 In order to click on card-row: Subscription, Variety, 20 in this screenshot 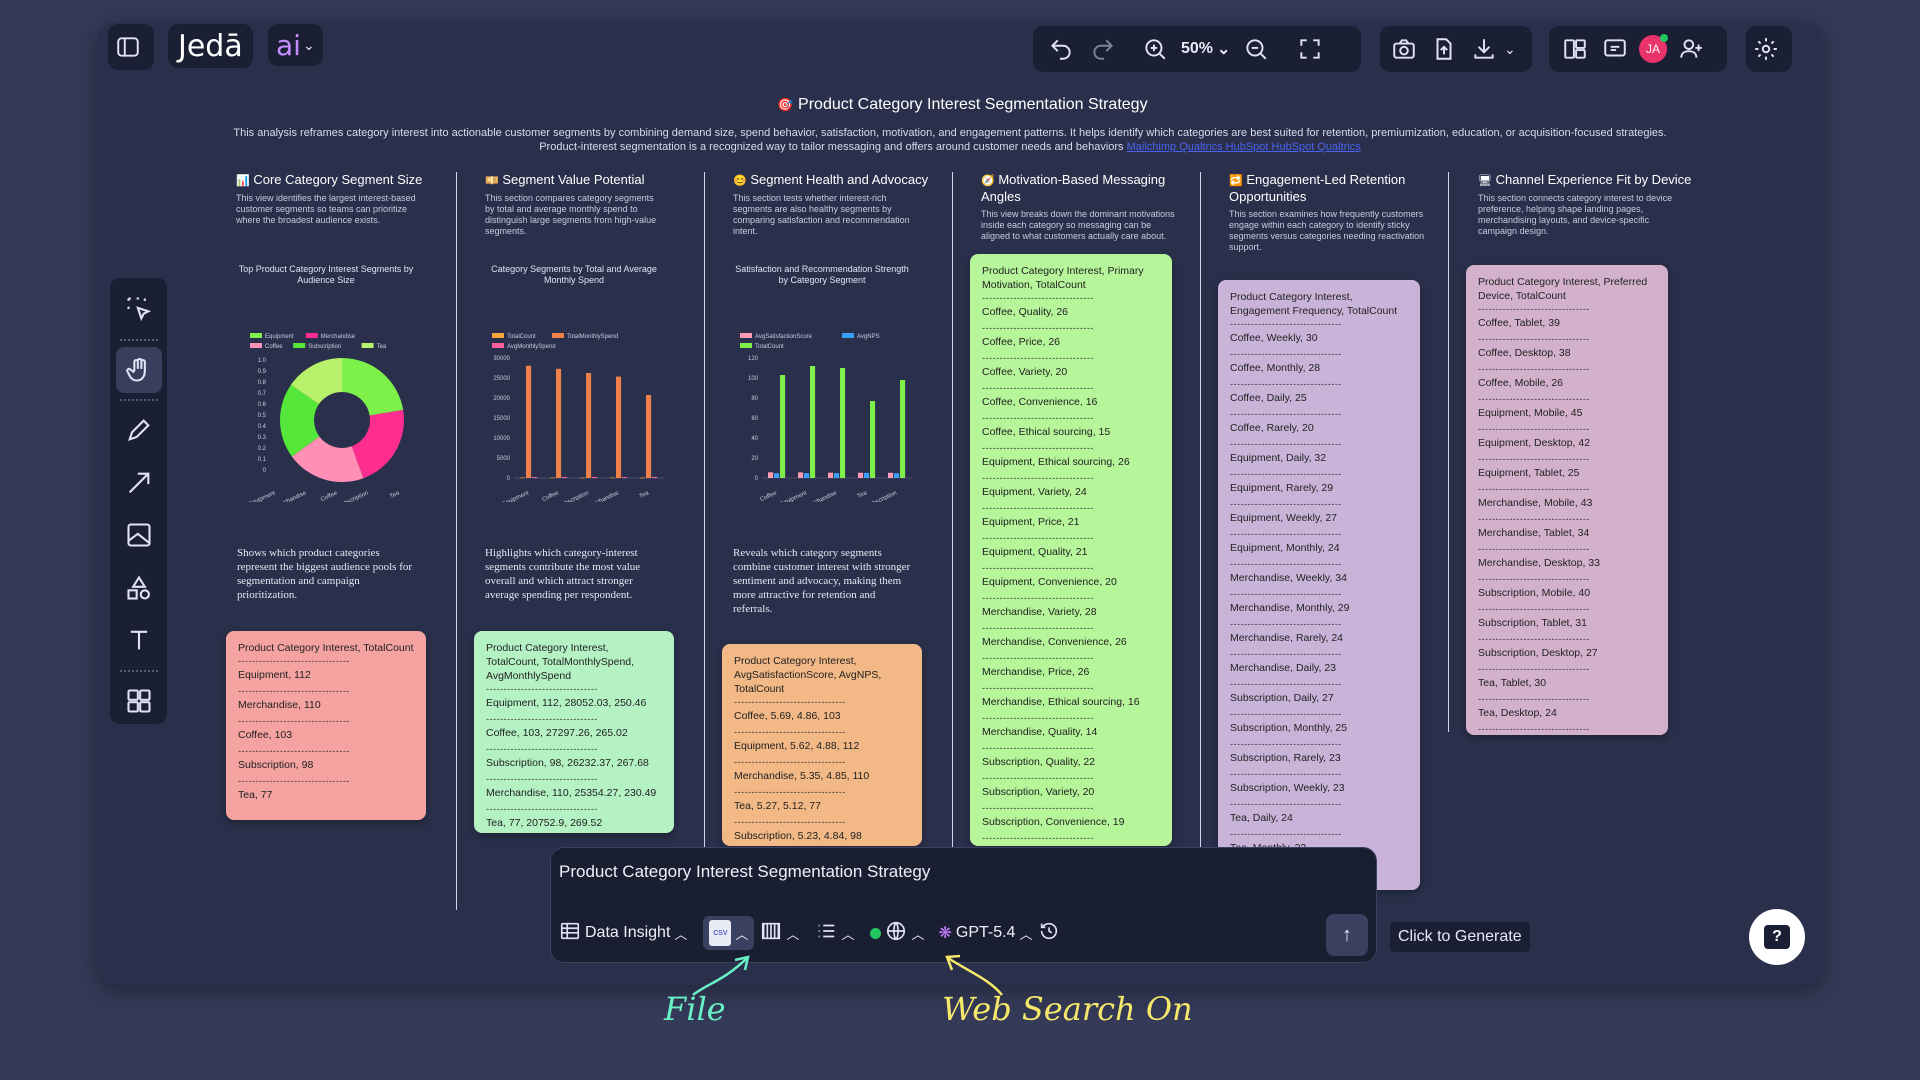, I will do `click(1038, 792)`.